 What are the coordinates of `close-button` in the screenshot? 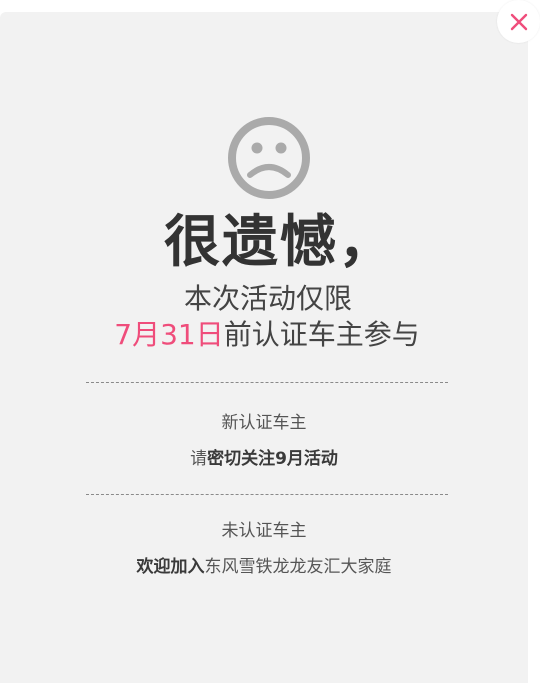 It's located at (518, 21).